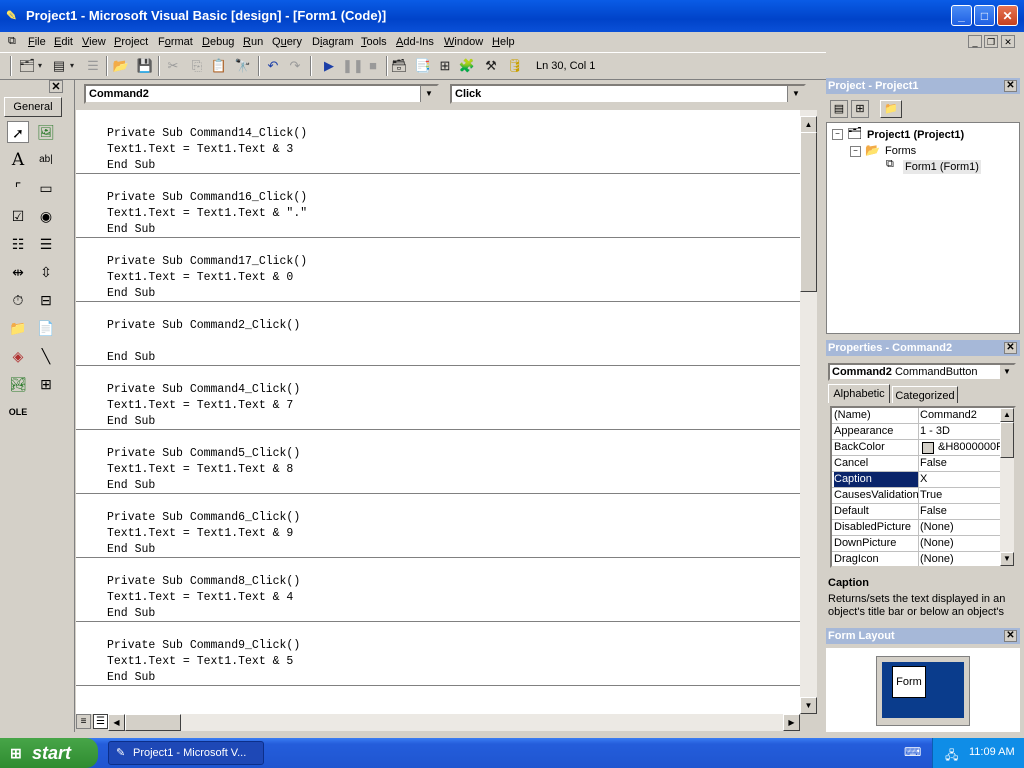  I want to click on toggle-folders-icon: 📁, so click(891, 109).